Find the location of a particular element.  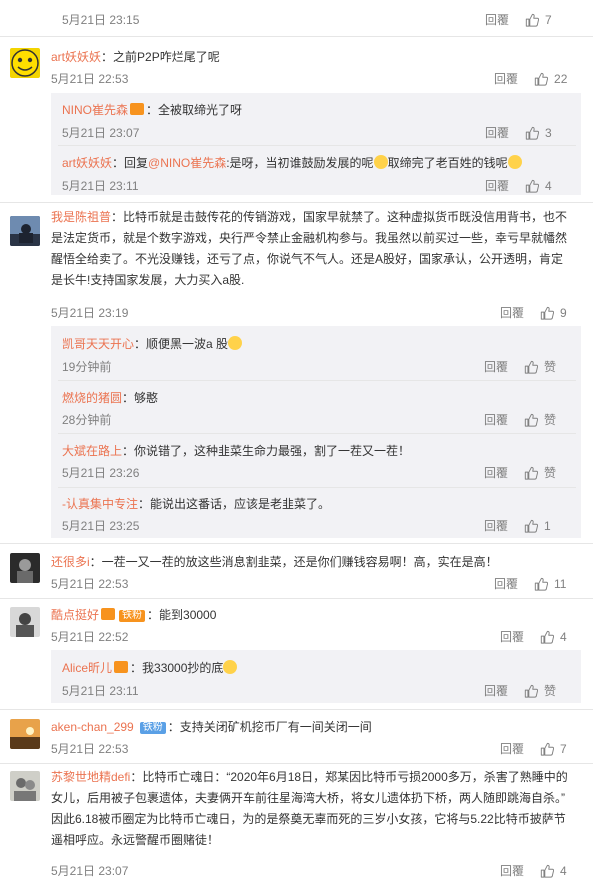

username-link: 还很多i is located at coordinates (70, 562).